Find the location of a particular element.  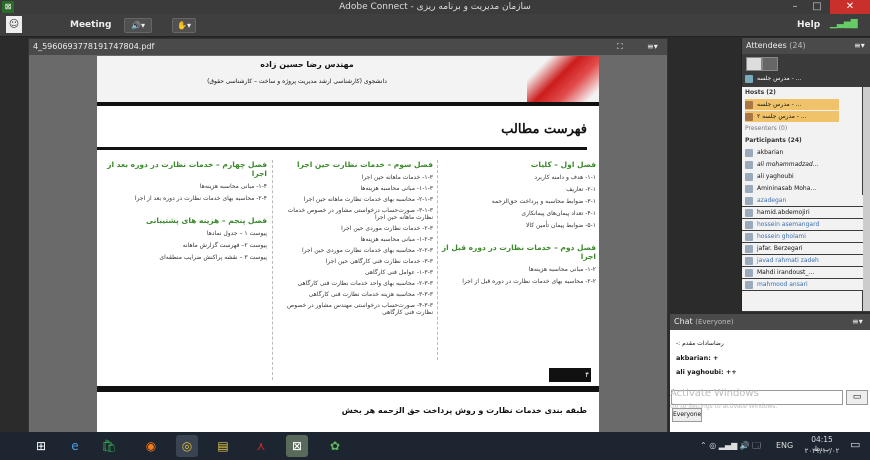

participant-row: mahmood ansari is located at coordinates (803, 284).